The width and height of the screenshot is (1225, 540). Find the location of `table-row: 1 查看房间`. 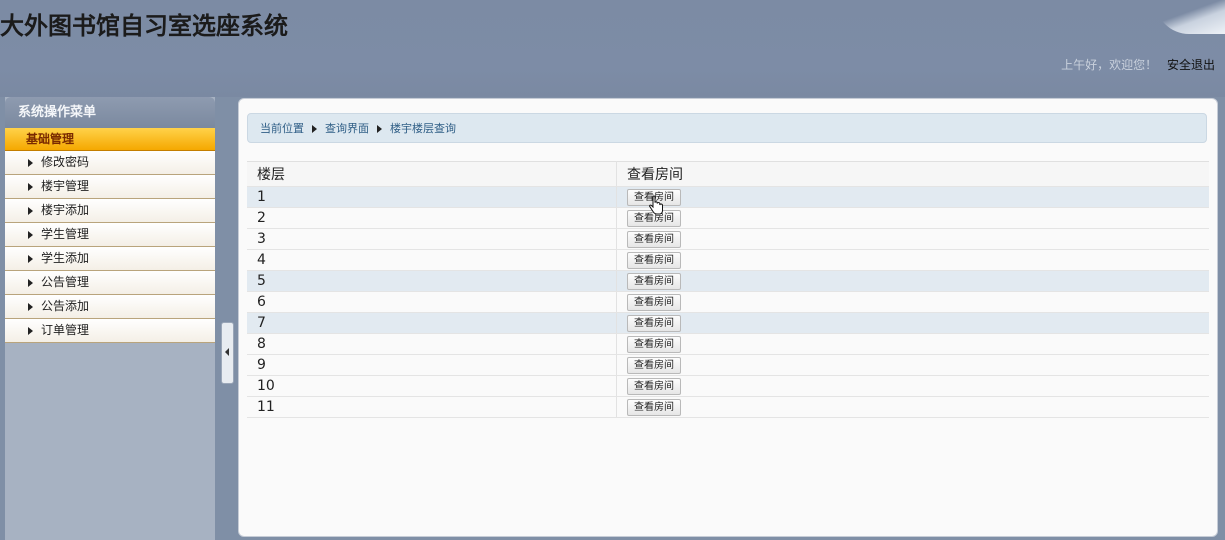

table-row: 1 查看房间 is located at coordinates (728, 197).